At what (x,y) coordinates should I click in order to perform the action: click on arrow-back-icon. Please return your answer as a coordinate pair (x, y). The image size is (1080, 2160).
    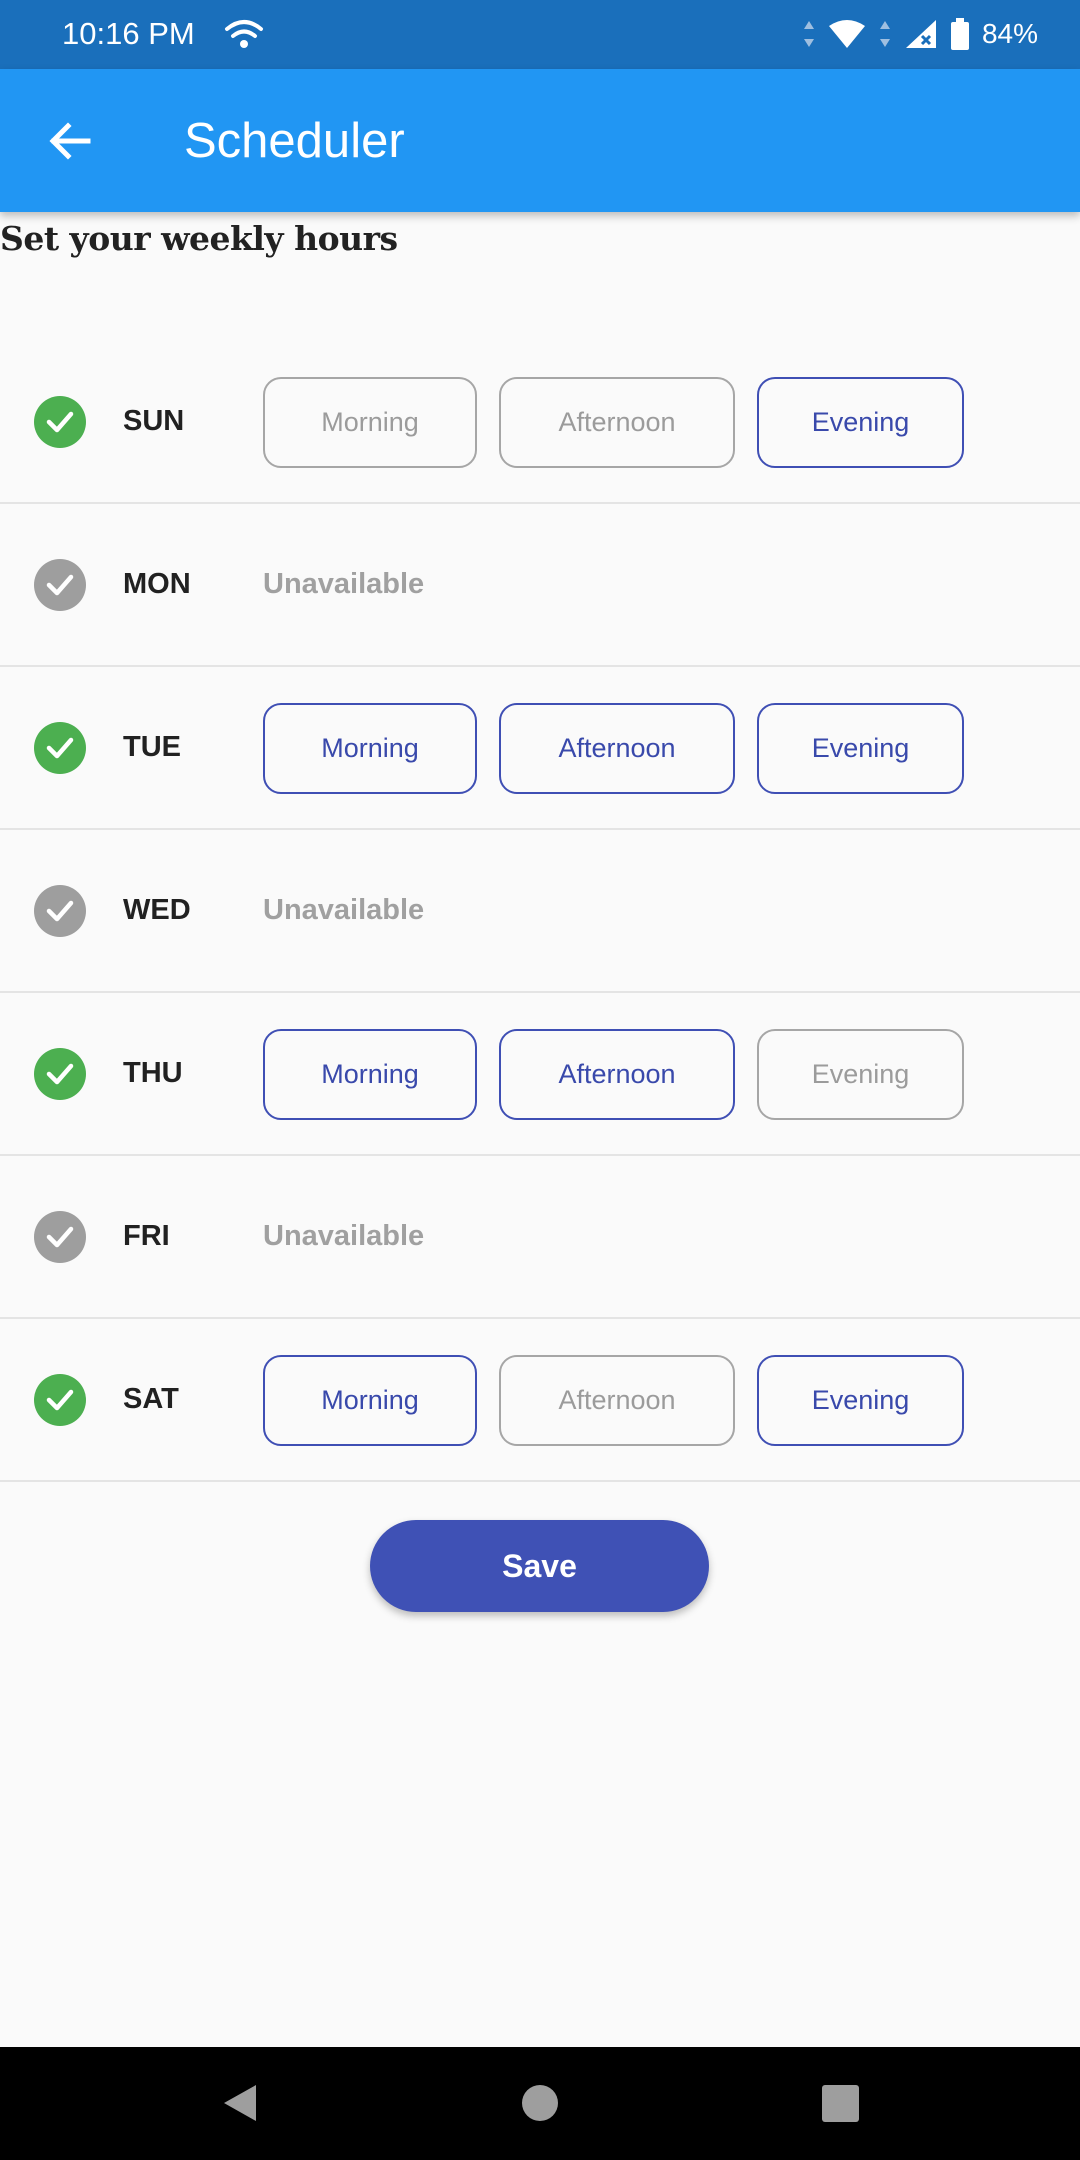
    Looking at the image, I should click on (70, 141).